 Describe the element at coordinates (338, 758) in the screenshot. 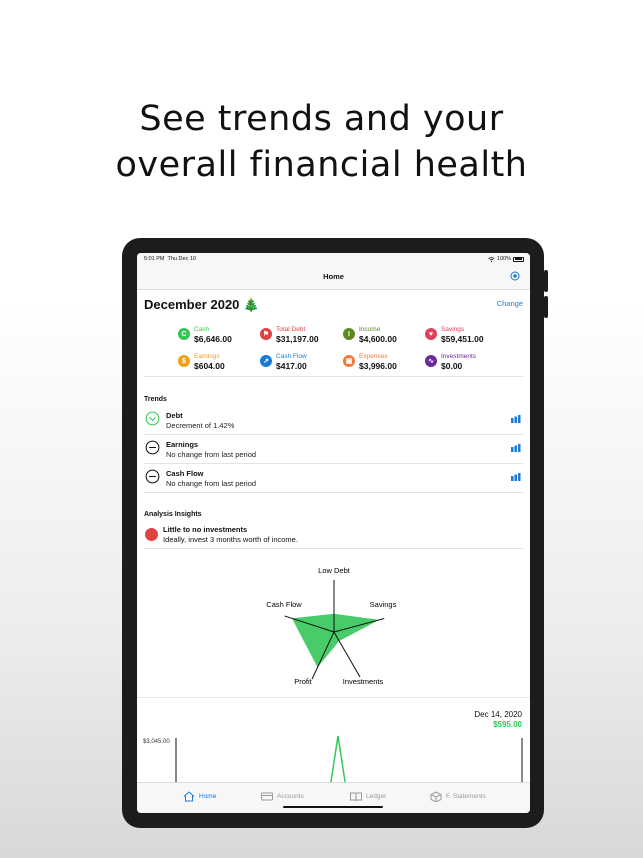

I see `graph-line` at that location.